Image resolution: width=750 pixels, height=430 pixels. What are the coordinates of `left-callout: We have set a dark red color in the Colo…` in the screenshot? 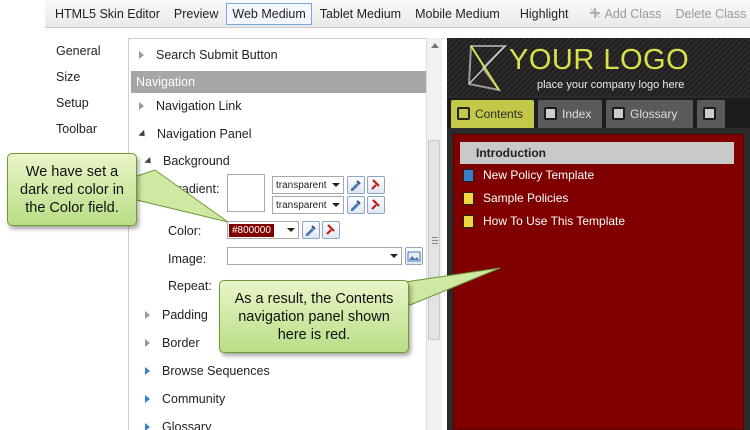 It's located at (72, 189).